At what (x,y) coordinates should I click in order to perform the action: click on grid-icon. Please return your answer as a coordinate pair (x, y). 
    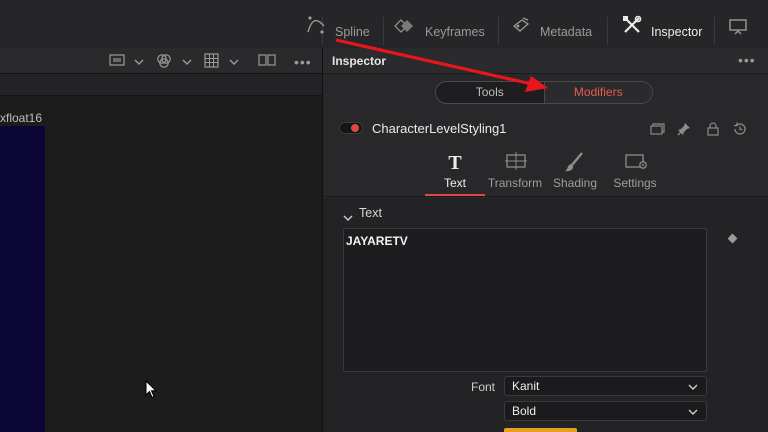
    Looking at the image, I should click on (211, 62).